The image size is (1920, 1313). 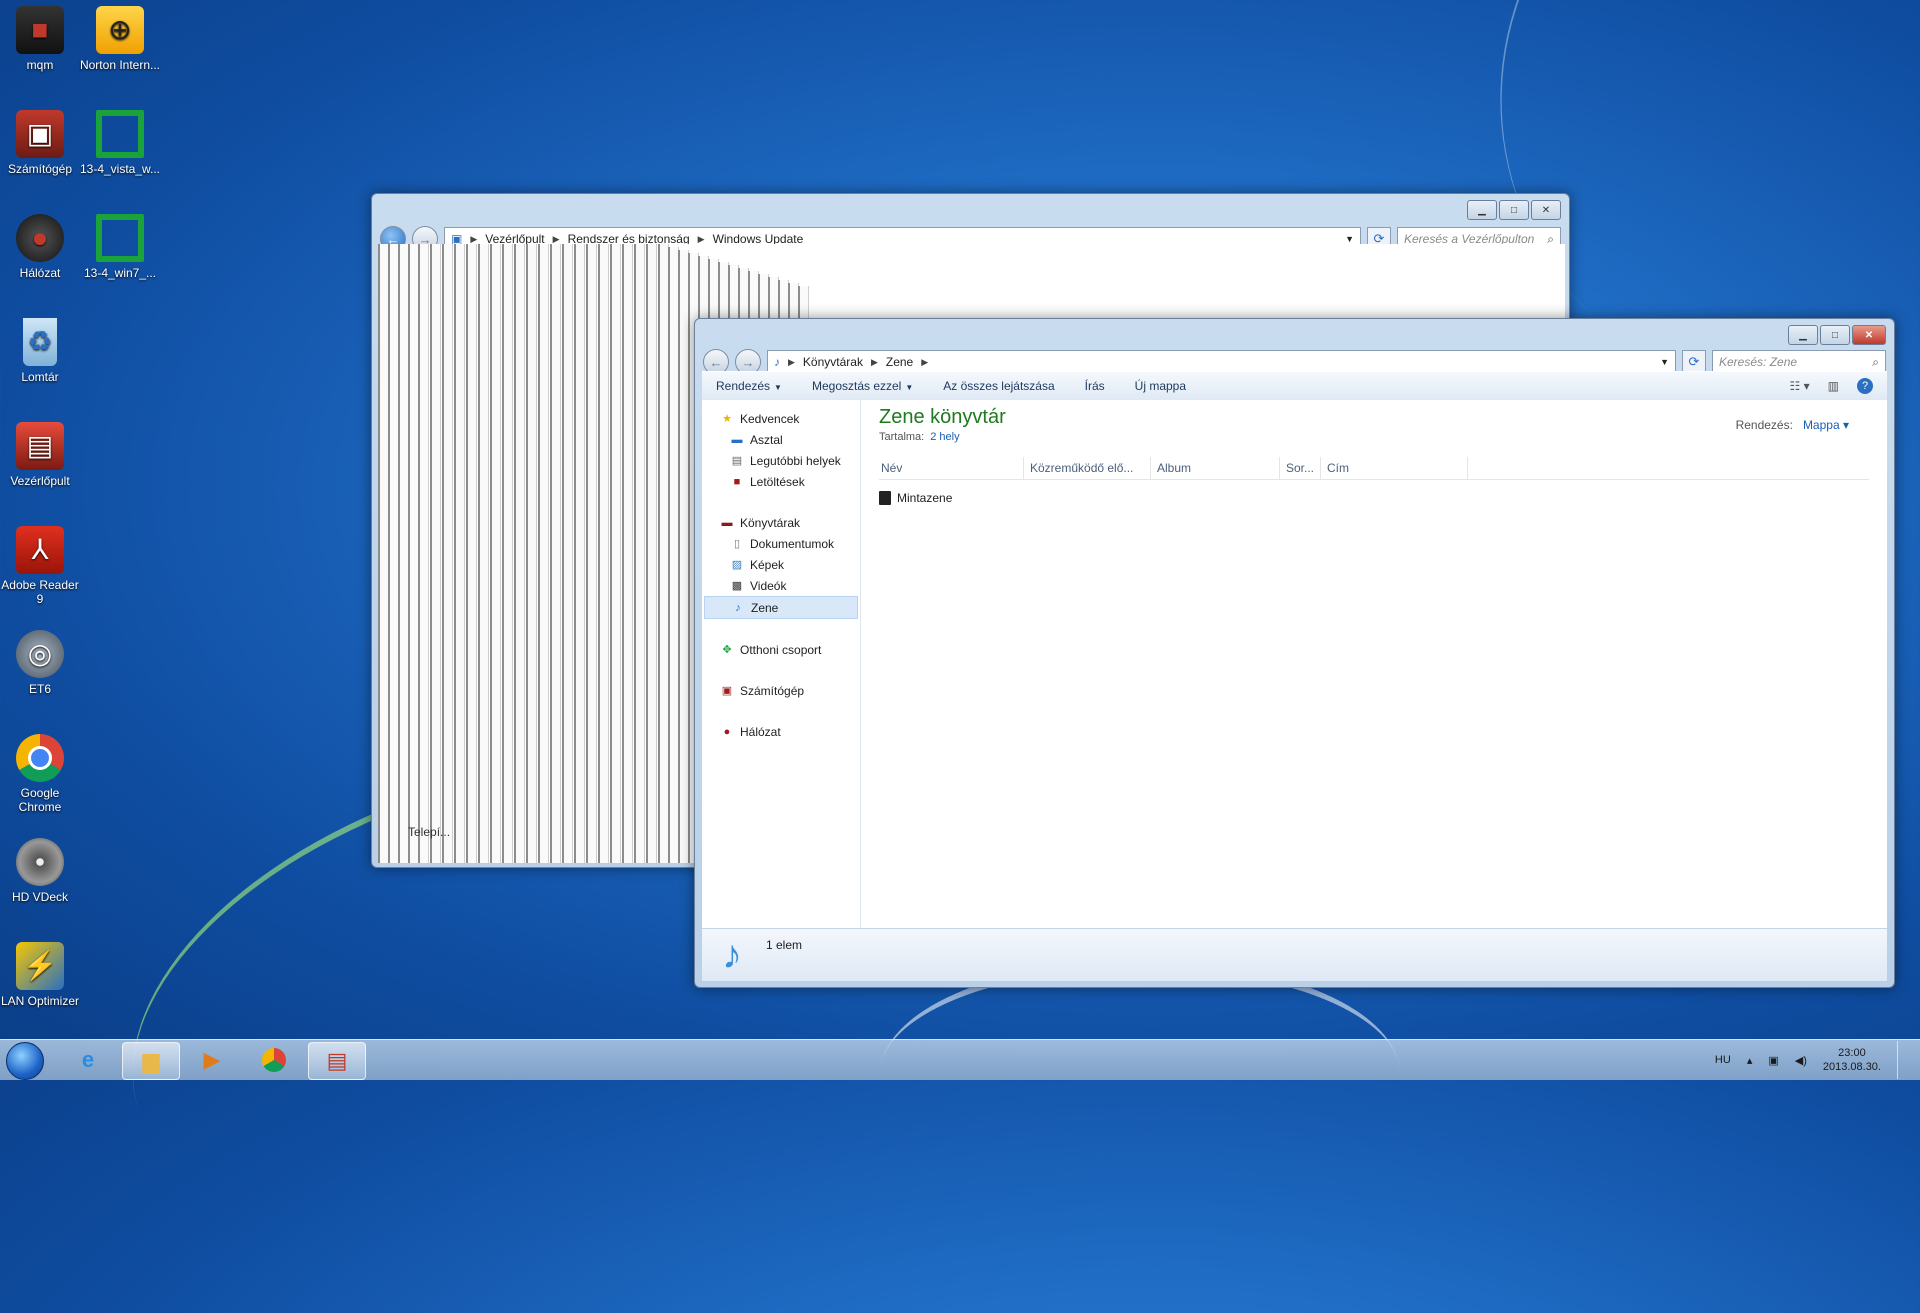 I want to click on desktop-icon-label: Hálózat, so click(x=40, y=273).